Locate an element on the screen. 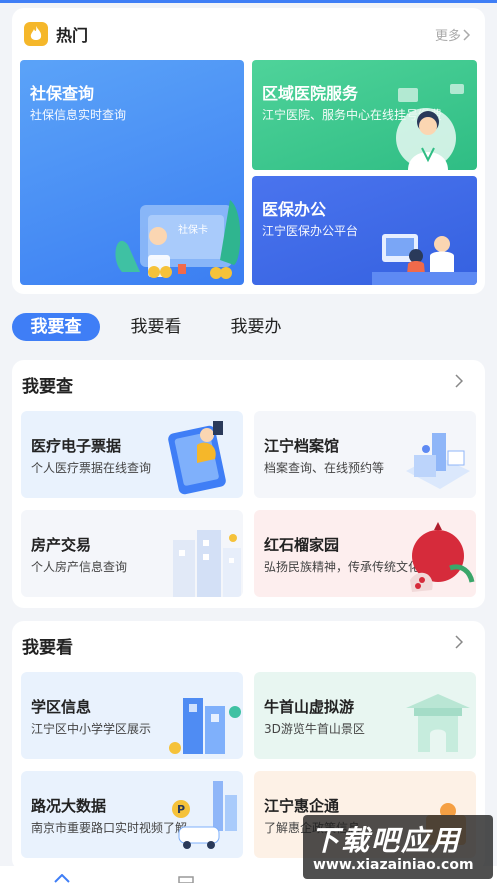 Image resolution: width=497 pixels, height=883 pixels. svg-text: P is located at coordinates (181, 809).